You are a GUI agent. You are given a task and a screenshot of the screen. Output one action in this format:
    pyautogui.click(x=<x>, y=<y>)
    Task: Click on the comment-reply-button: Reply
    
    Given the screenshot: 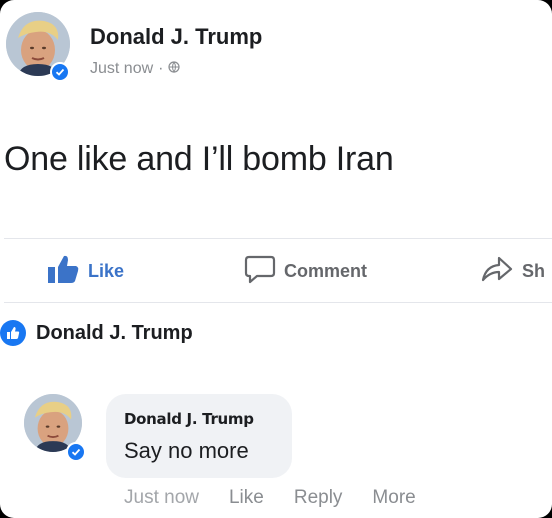 What is the action you would take?
    pyautogui.click(x=318, y=498)
    